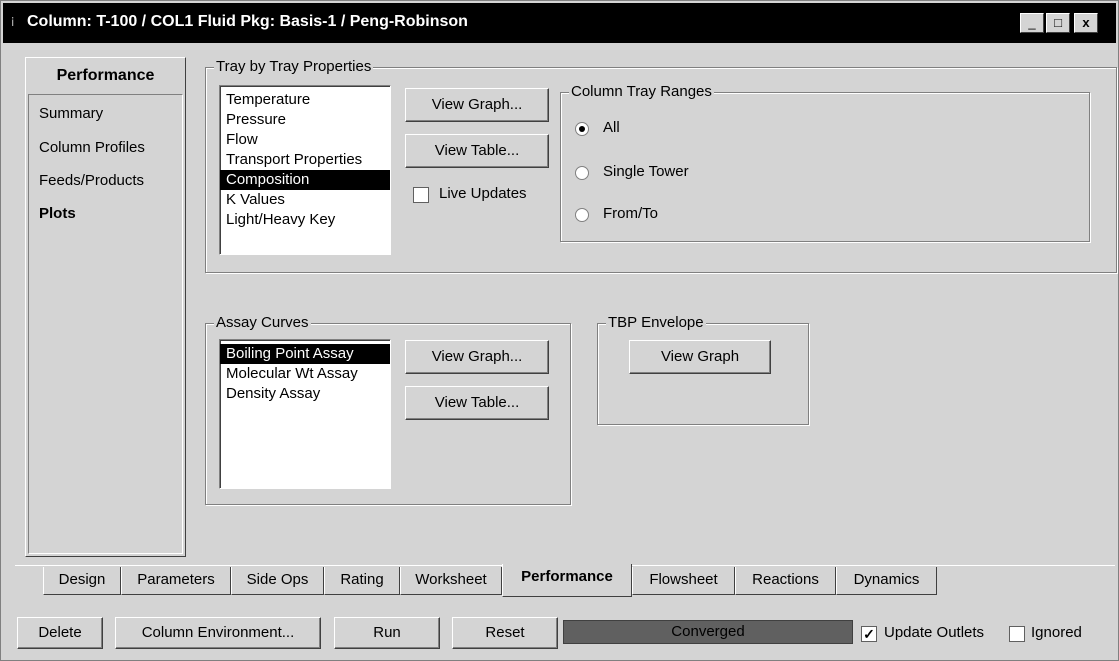  Describe the element at coordinates (1086, 23) in the screenshot. I see `close-icon: x` at that location.